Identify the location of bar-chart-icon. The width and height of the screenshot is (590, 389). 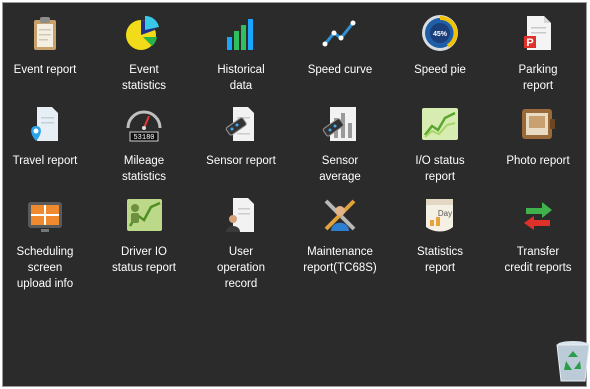
(241, 33).